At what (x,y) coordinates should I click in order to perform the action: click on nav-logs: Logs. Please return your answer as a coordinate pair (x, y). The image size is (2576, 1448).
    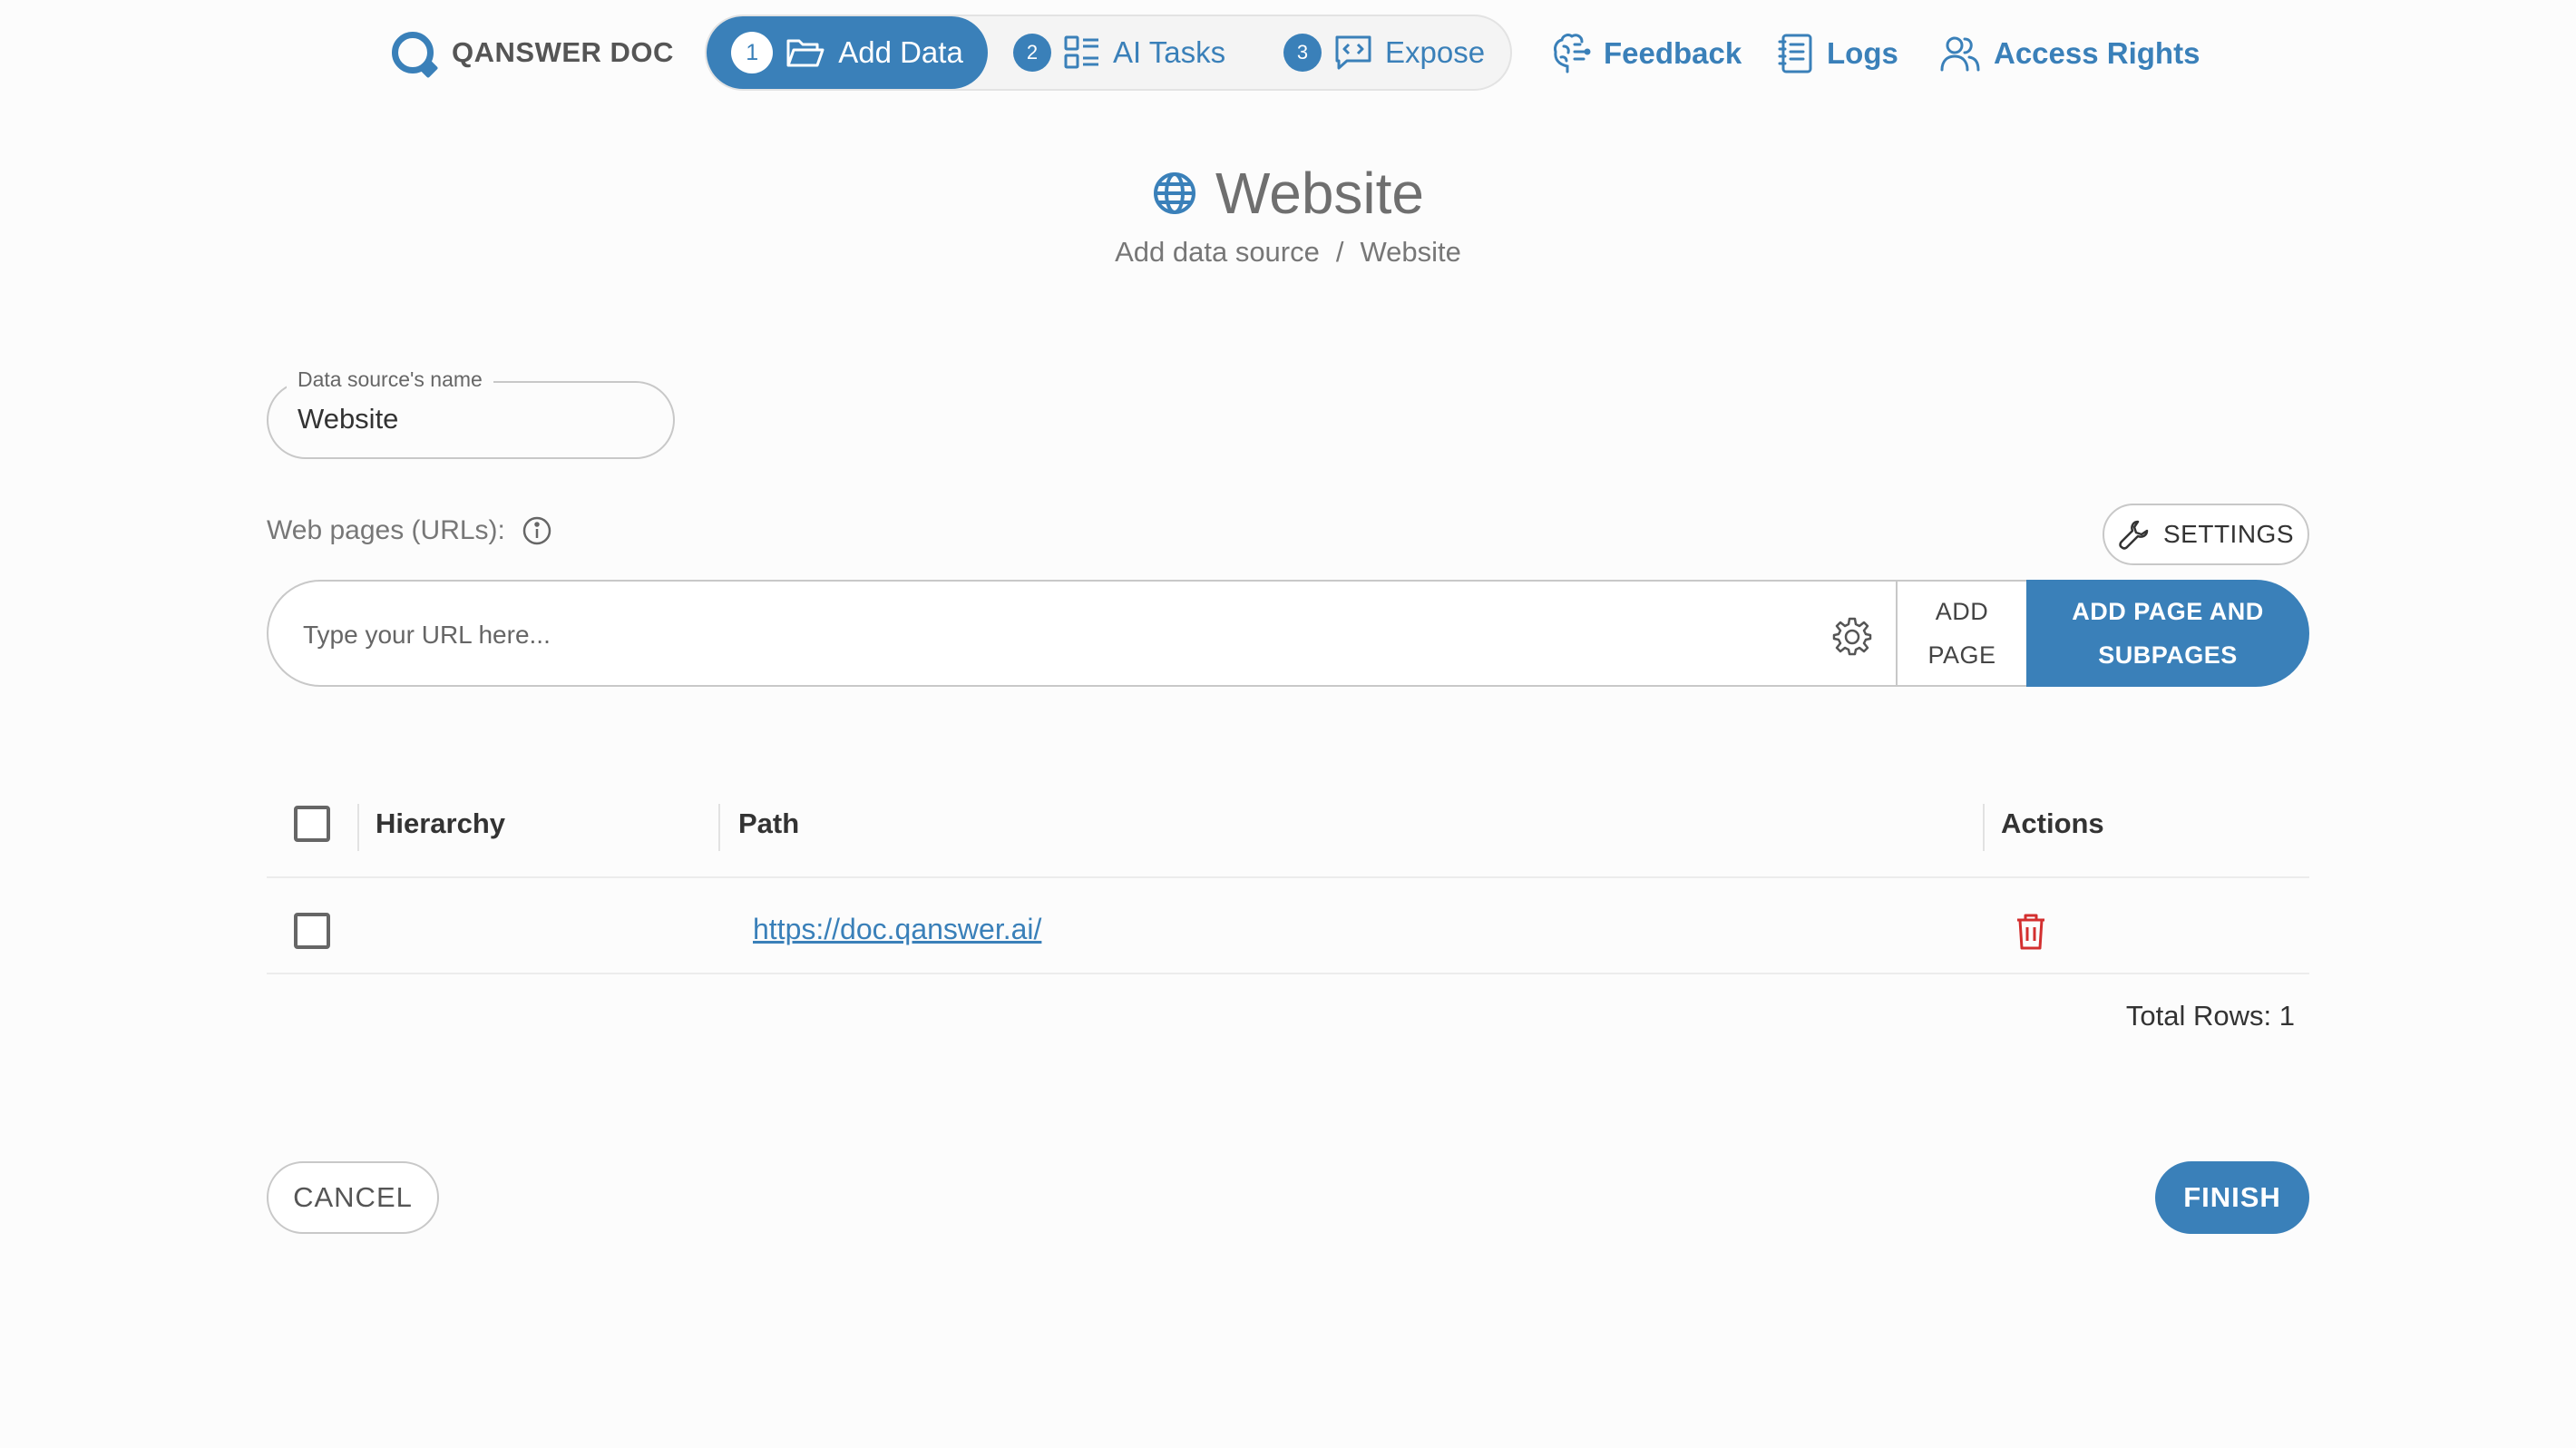
    Looking at the image, I should click on (1838, 53).